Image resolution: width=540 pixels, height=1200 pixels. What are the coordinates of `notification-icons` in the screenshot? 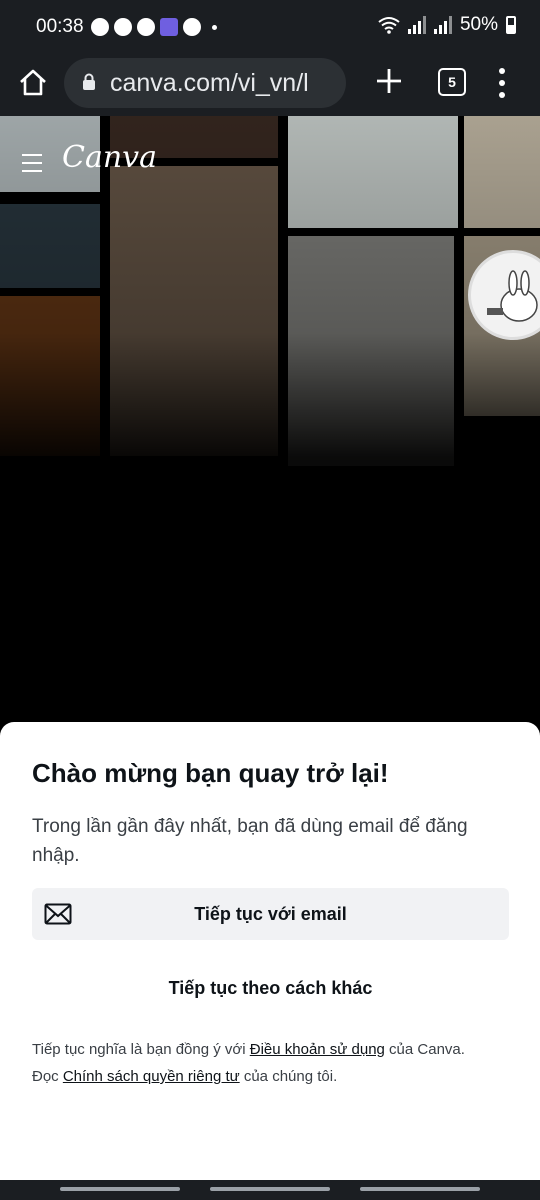 It's located at (154, 27).